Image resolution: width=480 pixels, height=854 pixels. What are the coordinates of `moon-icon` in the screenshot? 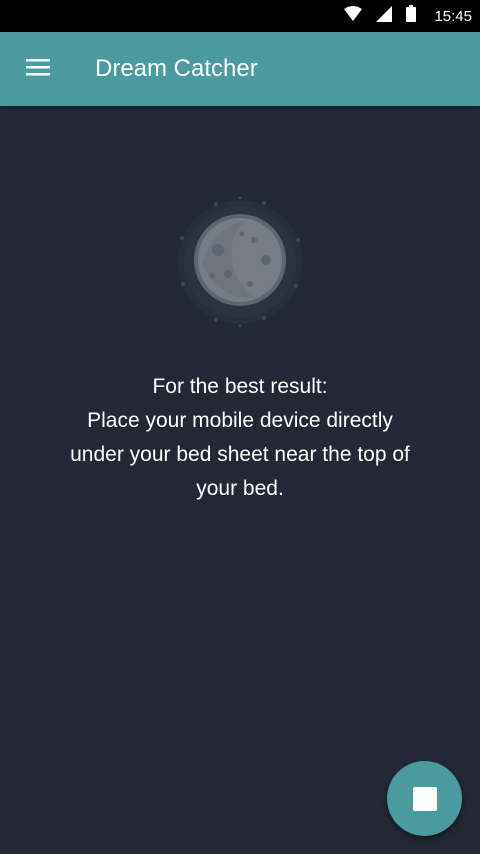 It's located at (240, 265).